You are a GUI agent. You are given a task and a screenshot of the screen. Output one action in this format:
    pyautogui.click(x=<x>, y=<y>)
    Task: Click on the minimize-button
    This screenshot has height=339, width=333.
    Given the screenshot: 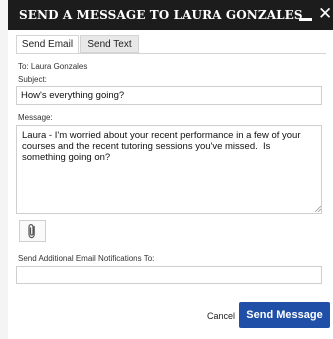 What is the action you would take?
    pyautogui.click(x=306, y=16)
    